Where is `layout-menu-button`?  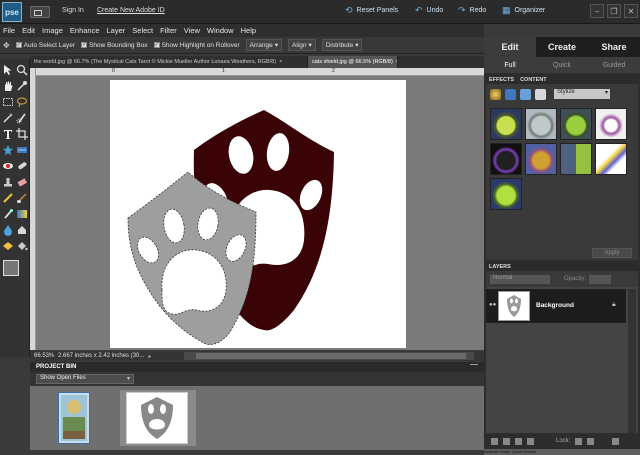
layout-menu-button is located at coordinates (40, 12).